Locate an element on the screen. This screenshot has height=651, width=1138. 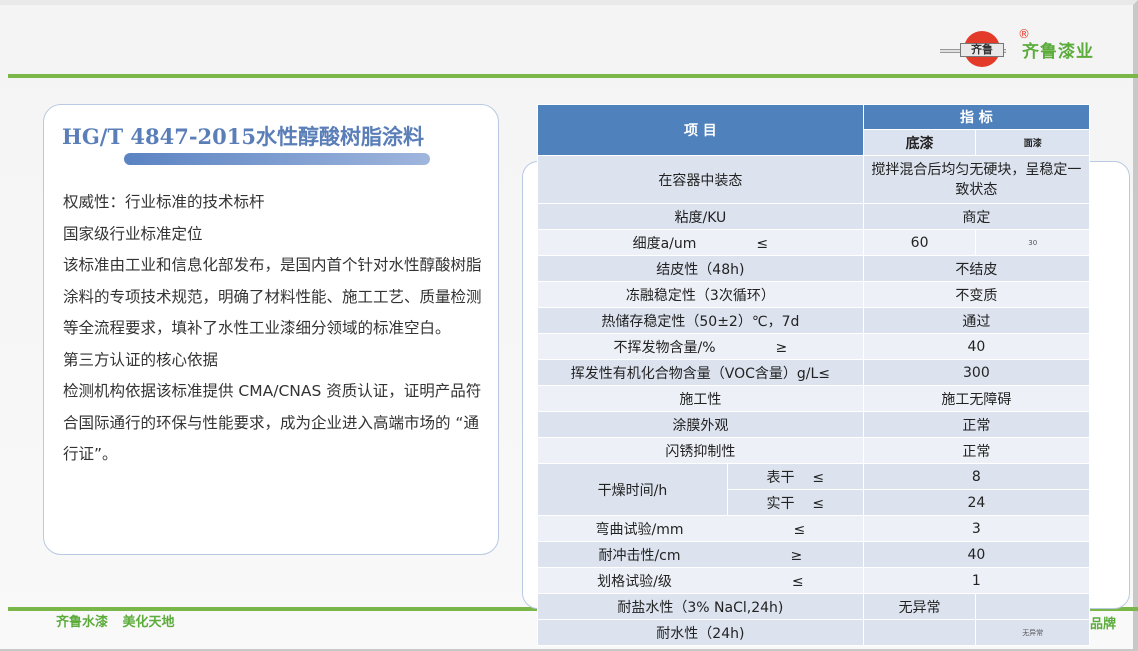
row-item: 粘度/KU is located at coordinates (700, 216).